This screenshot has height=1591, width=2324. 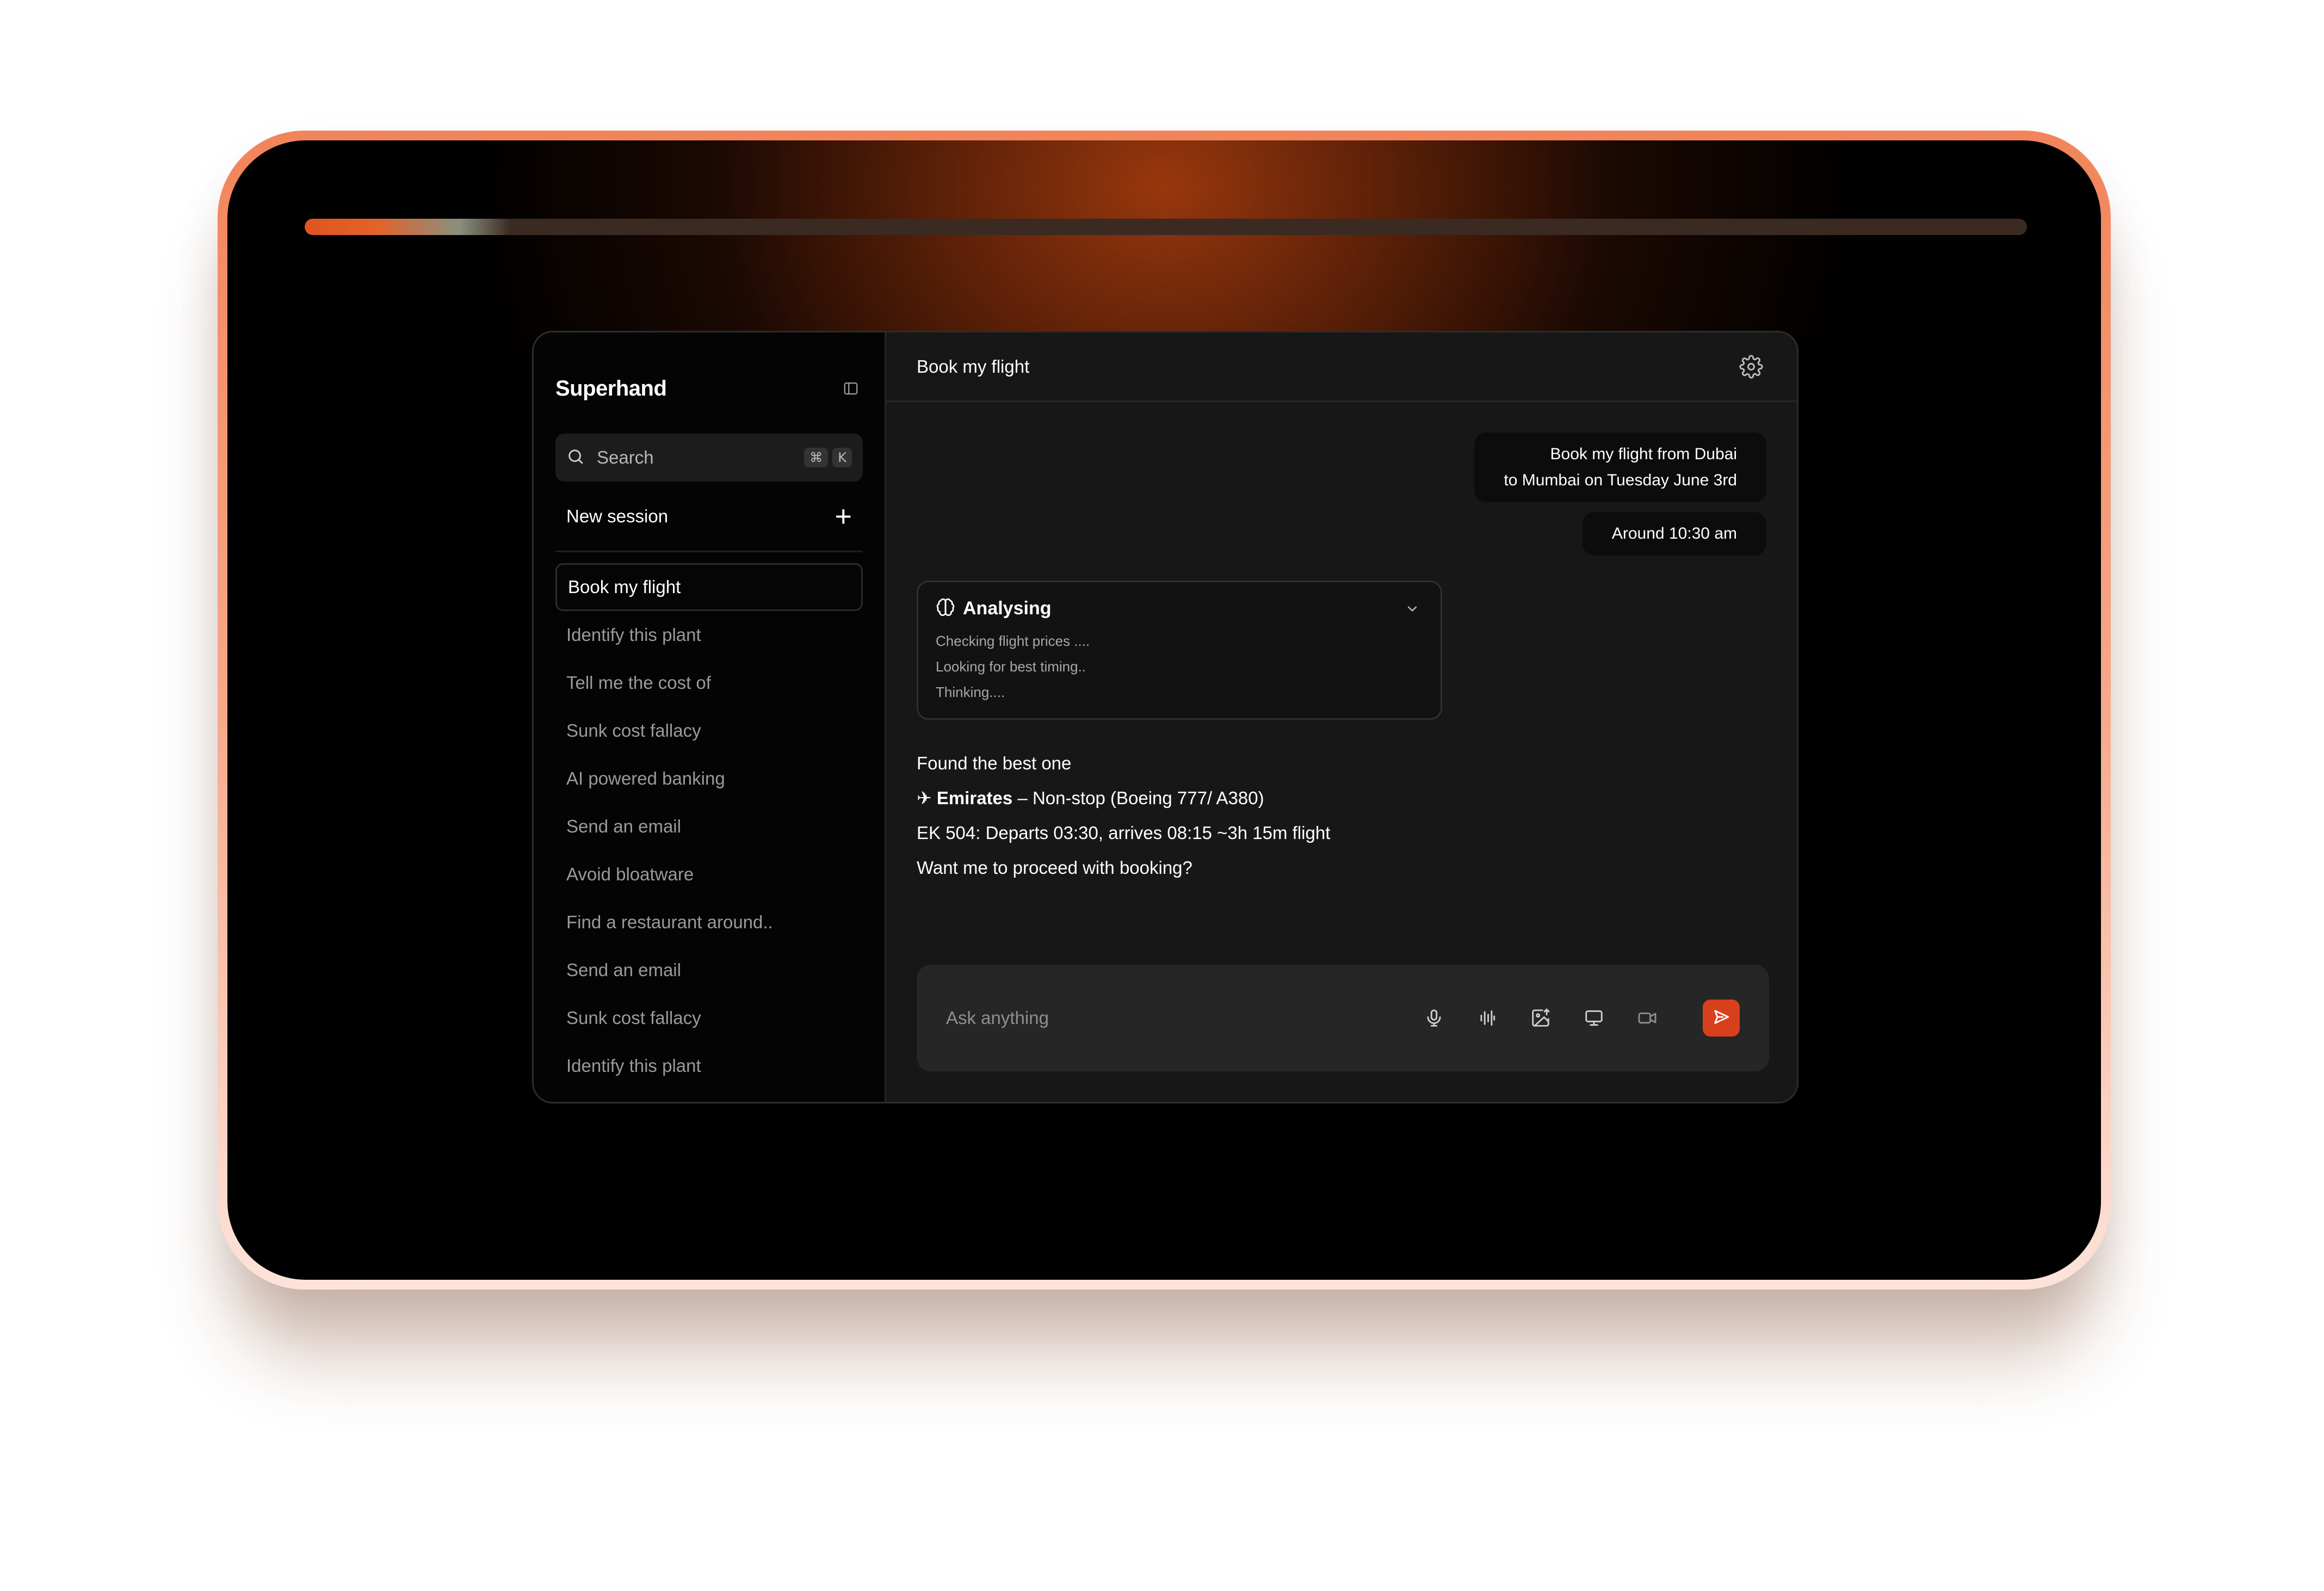 What do you see at coordinates (1620, 480) in the screenshot?
I see `user-message-line: to Mumbai on Tuesday June 3rd` at bounding box center [1620, 480].